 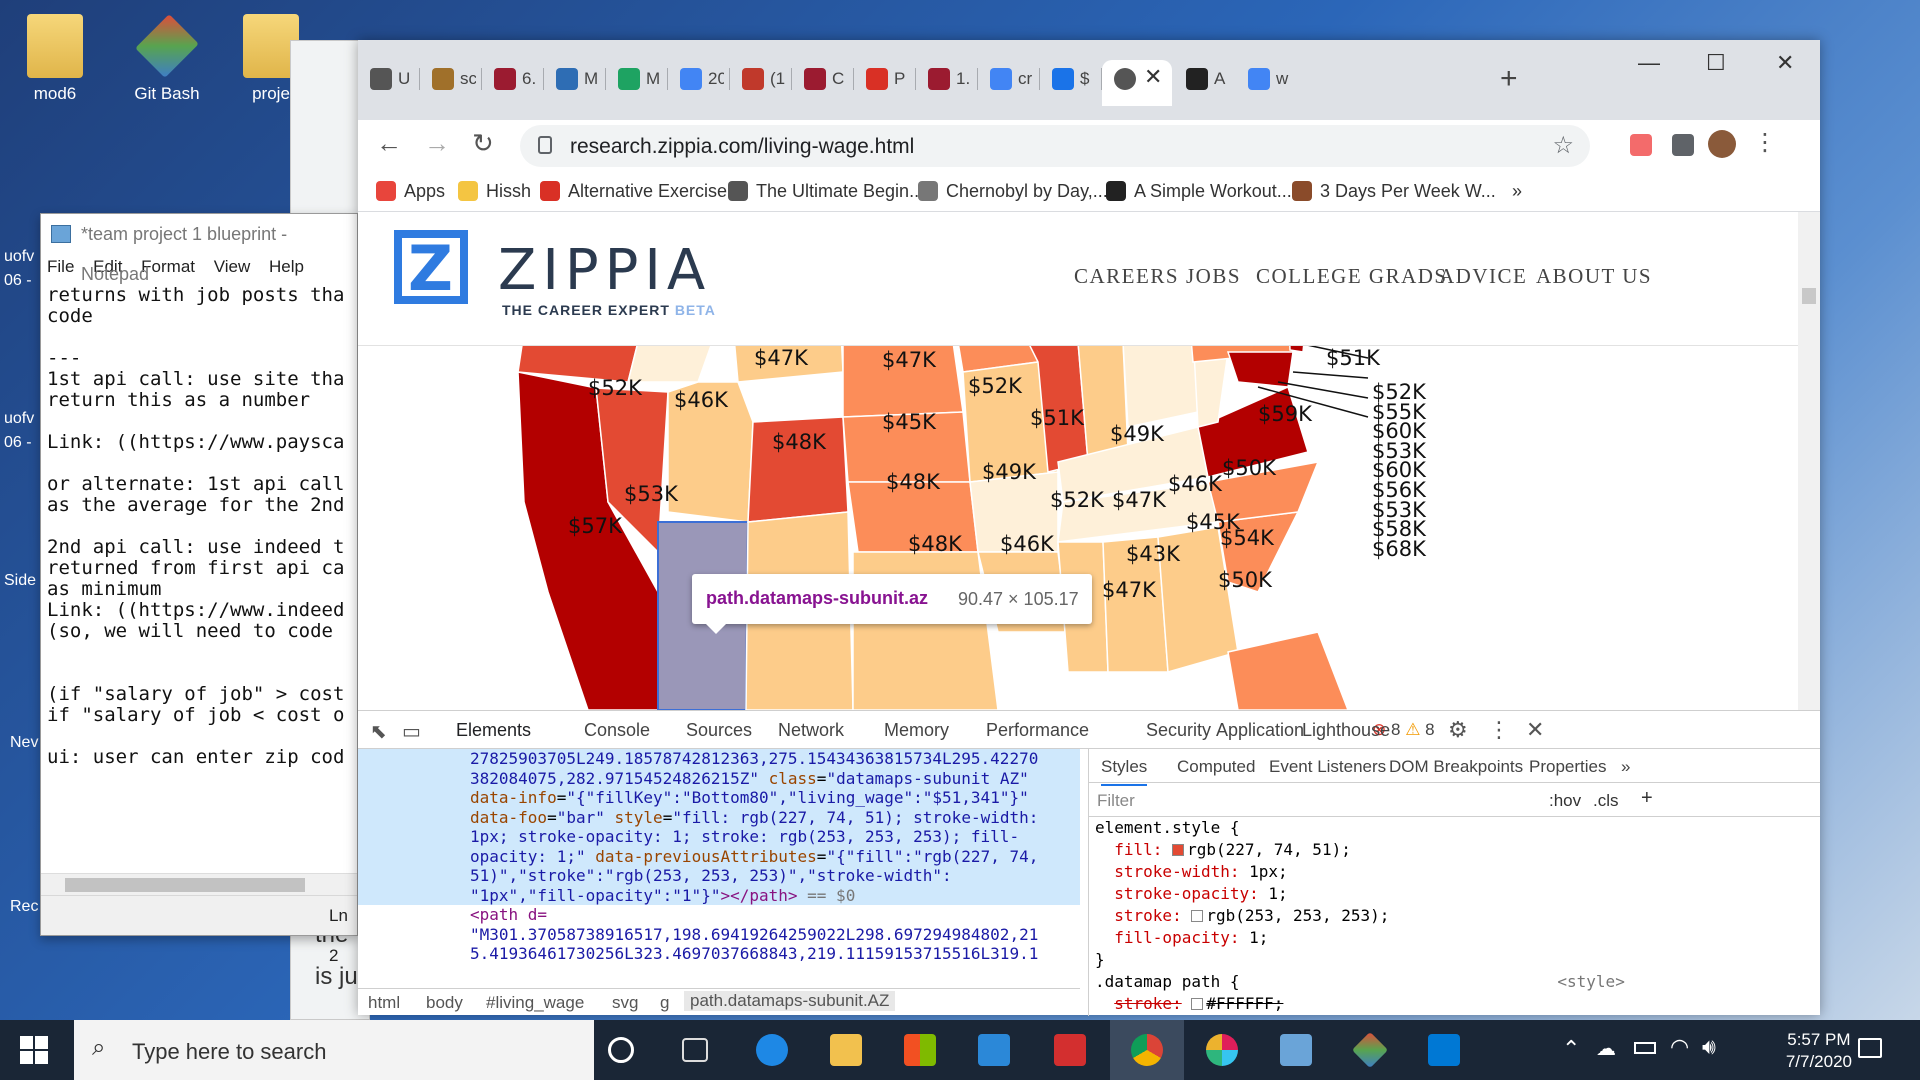 What do you see at coordinates (604, 270) in the screenshot?
I see `logo-text: ZIPPIA` at bounding box center [604, 270].